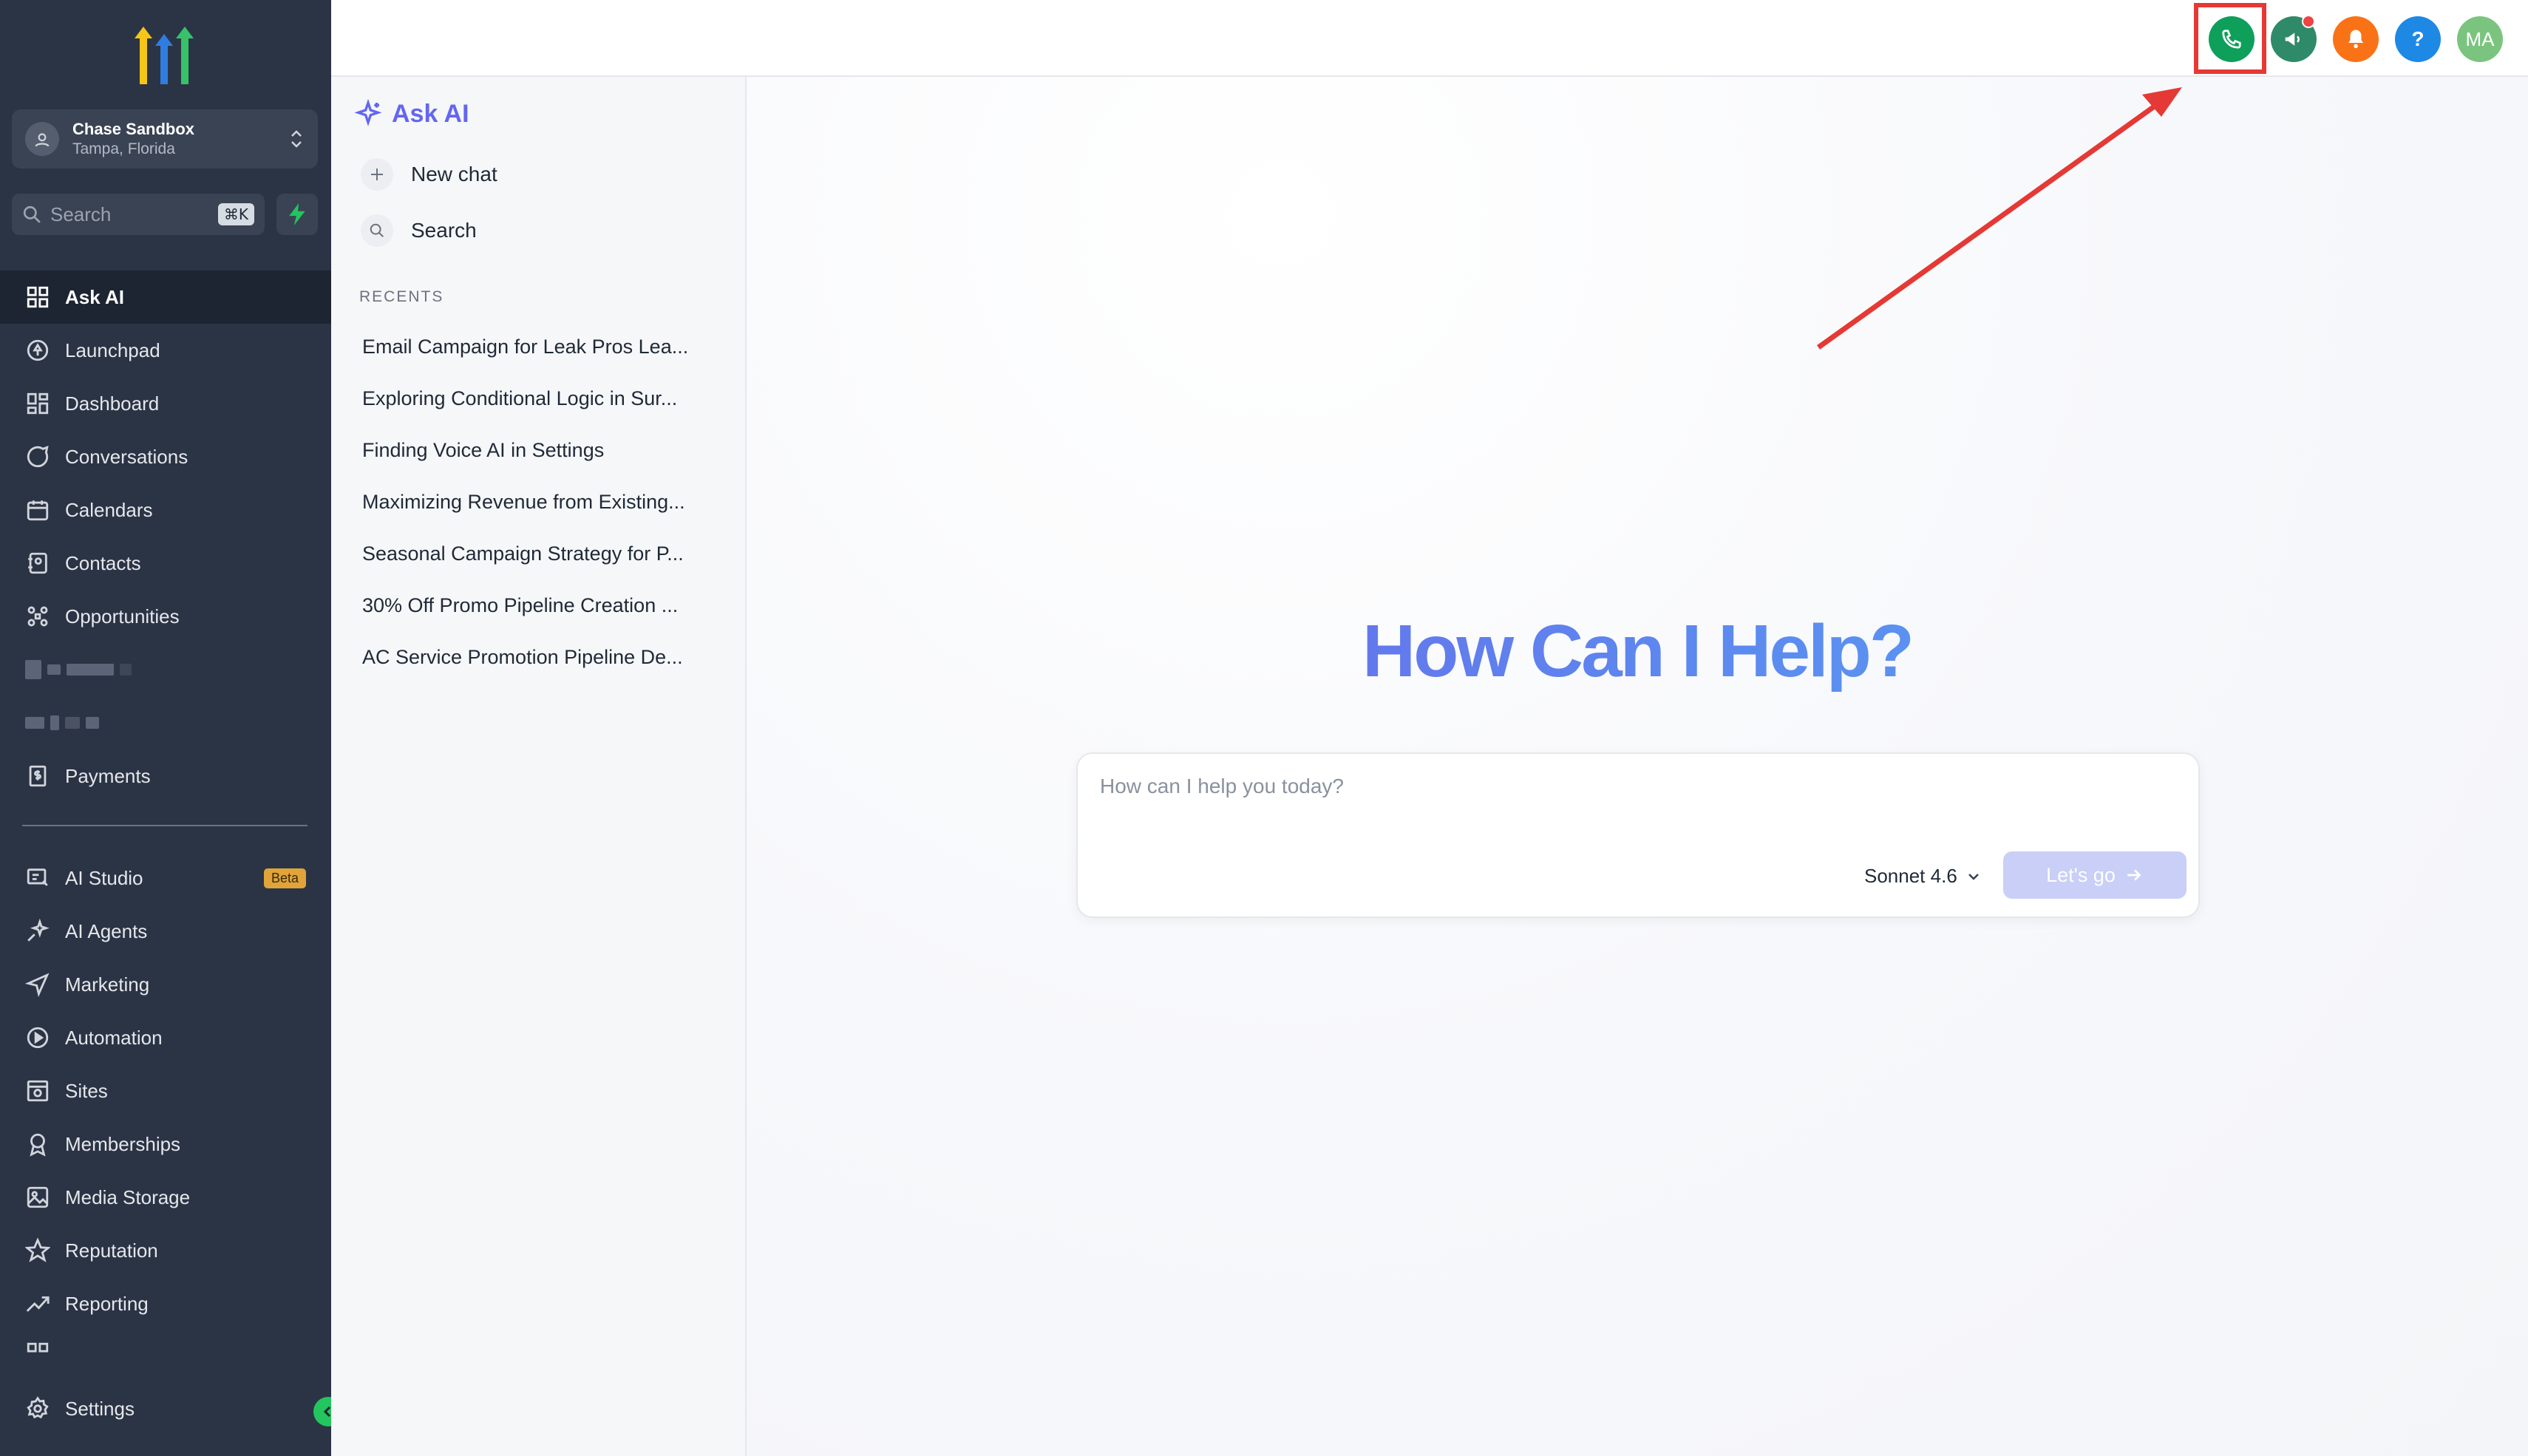 This screenshot has width=2528, height=1456. I want to click on panel-title-text: Ask AI, so click(431, 113).